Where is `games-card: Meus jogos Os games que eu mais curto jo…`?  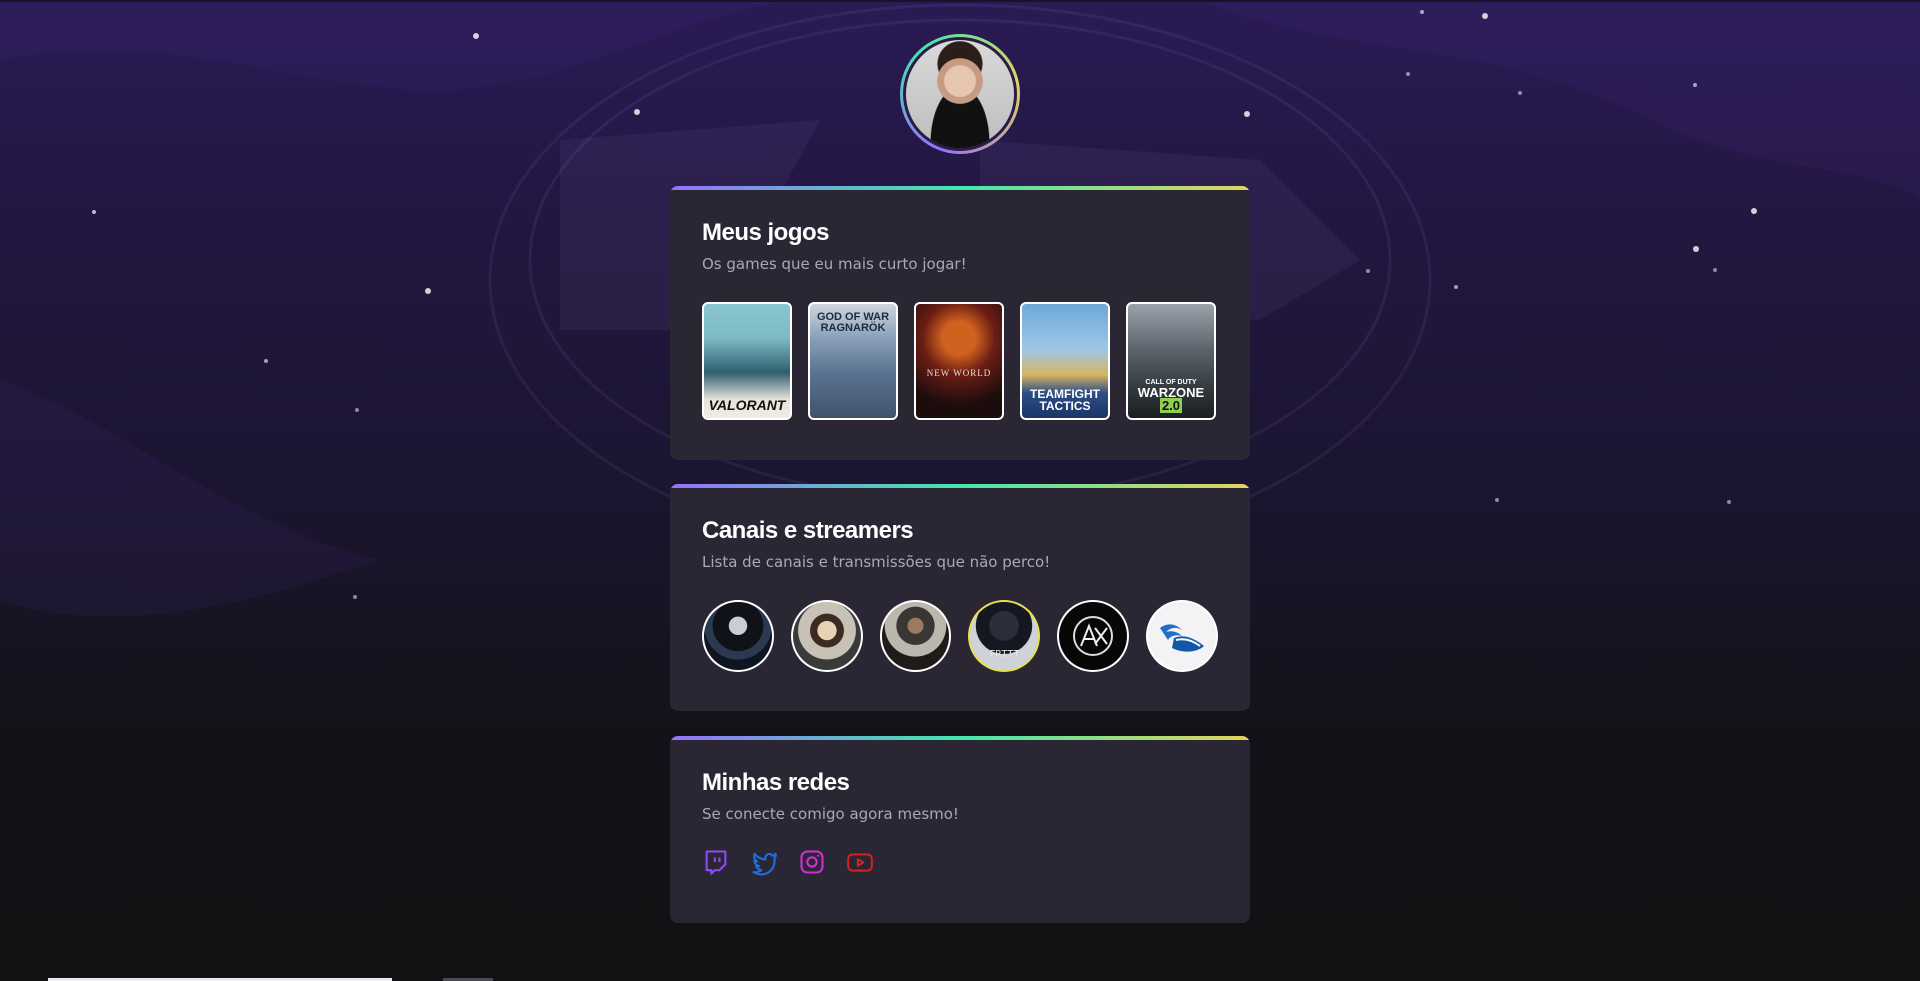
games-card: Meus jogos Os games que eu mais curto jo… is located at coordinates (960, 323).